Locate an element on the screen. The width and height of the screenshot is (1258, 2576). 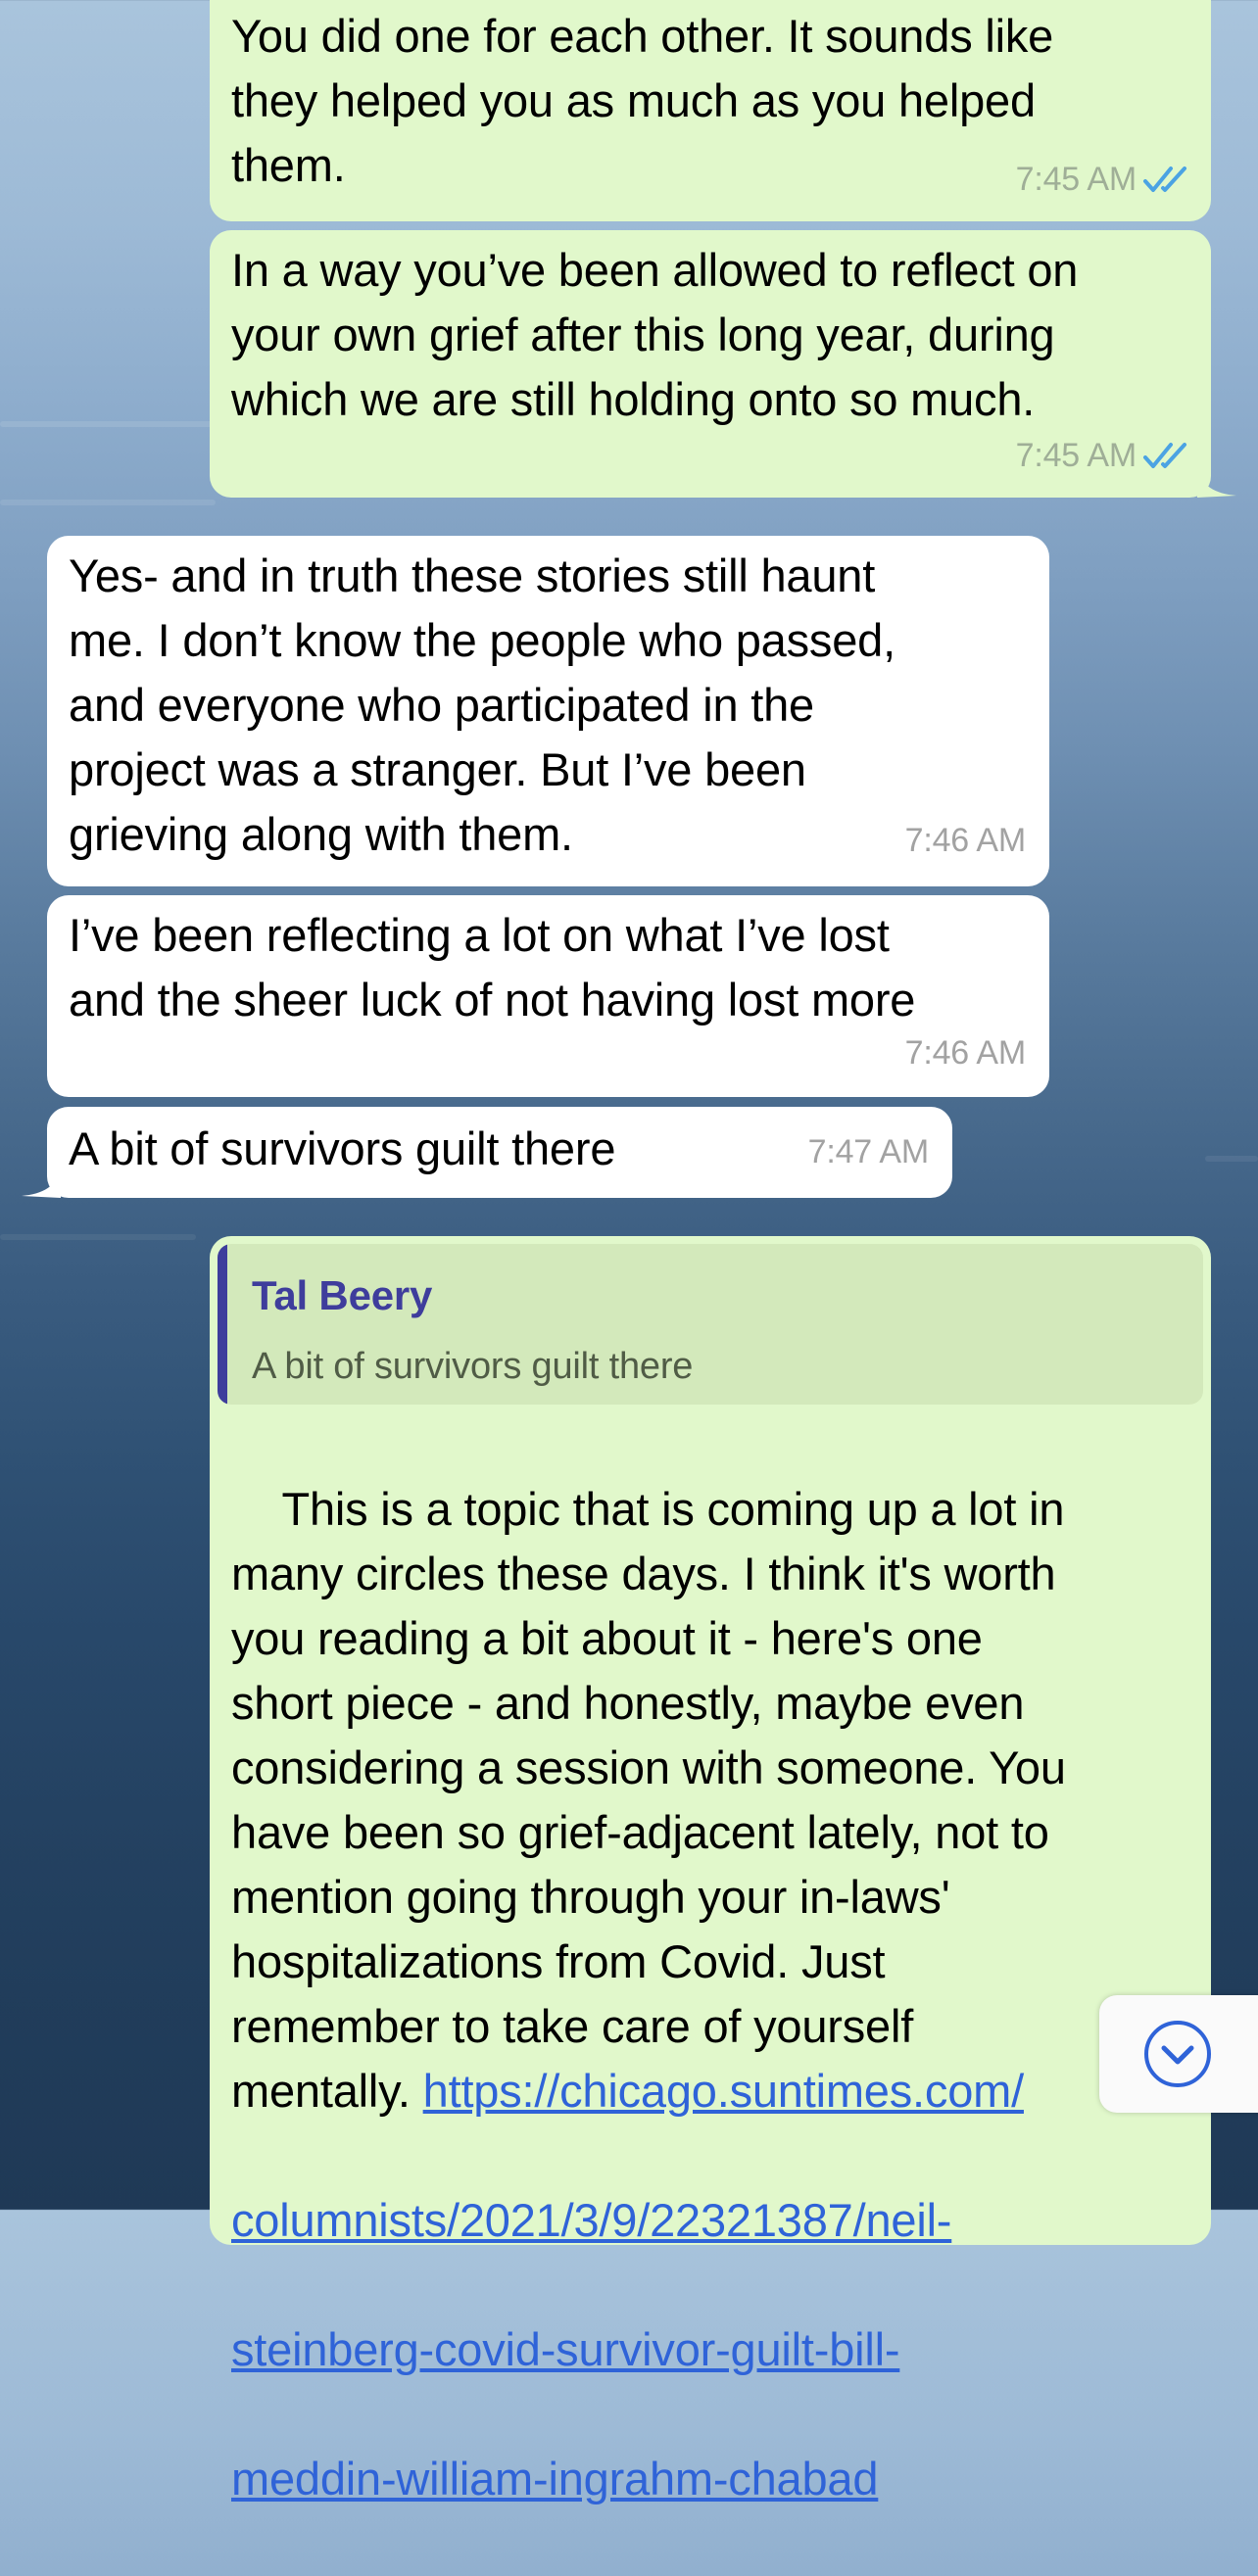
article-link: meddin-william-ingrahm-chabad is located at coordinates (555, 2478).